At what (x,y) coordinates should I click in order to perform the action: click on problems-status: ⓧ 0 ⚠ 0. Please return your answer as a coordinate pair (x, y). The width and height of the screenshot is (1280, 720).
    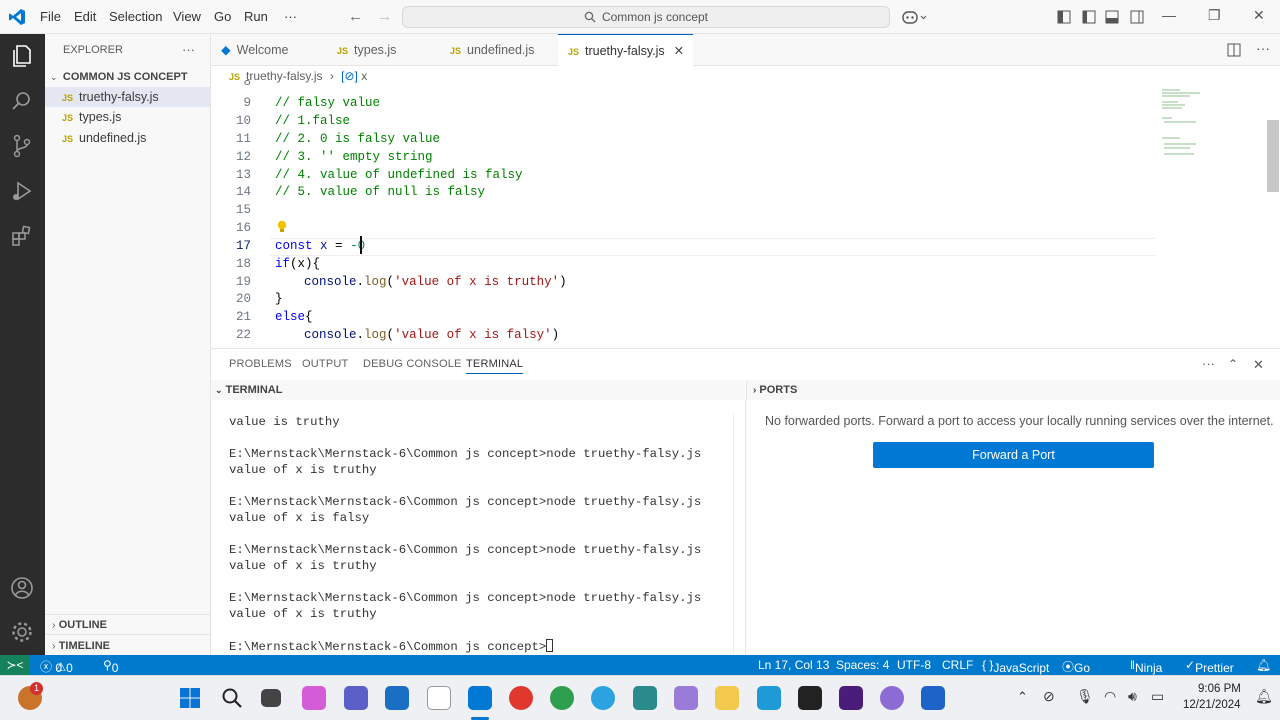
    Looking at the image, I should click on (56, 666).